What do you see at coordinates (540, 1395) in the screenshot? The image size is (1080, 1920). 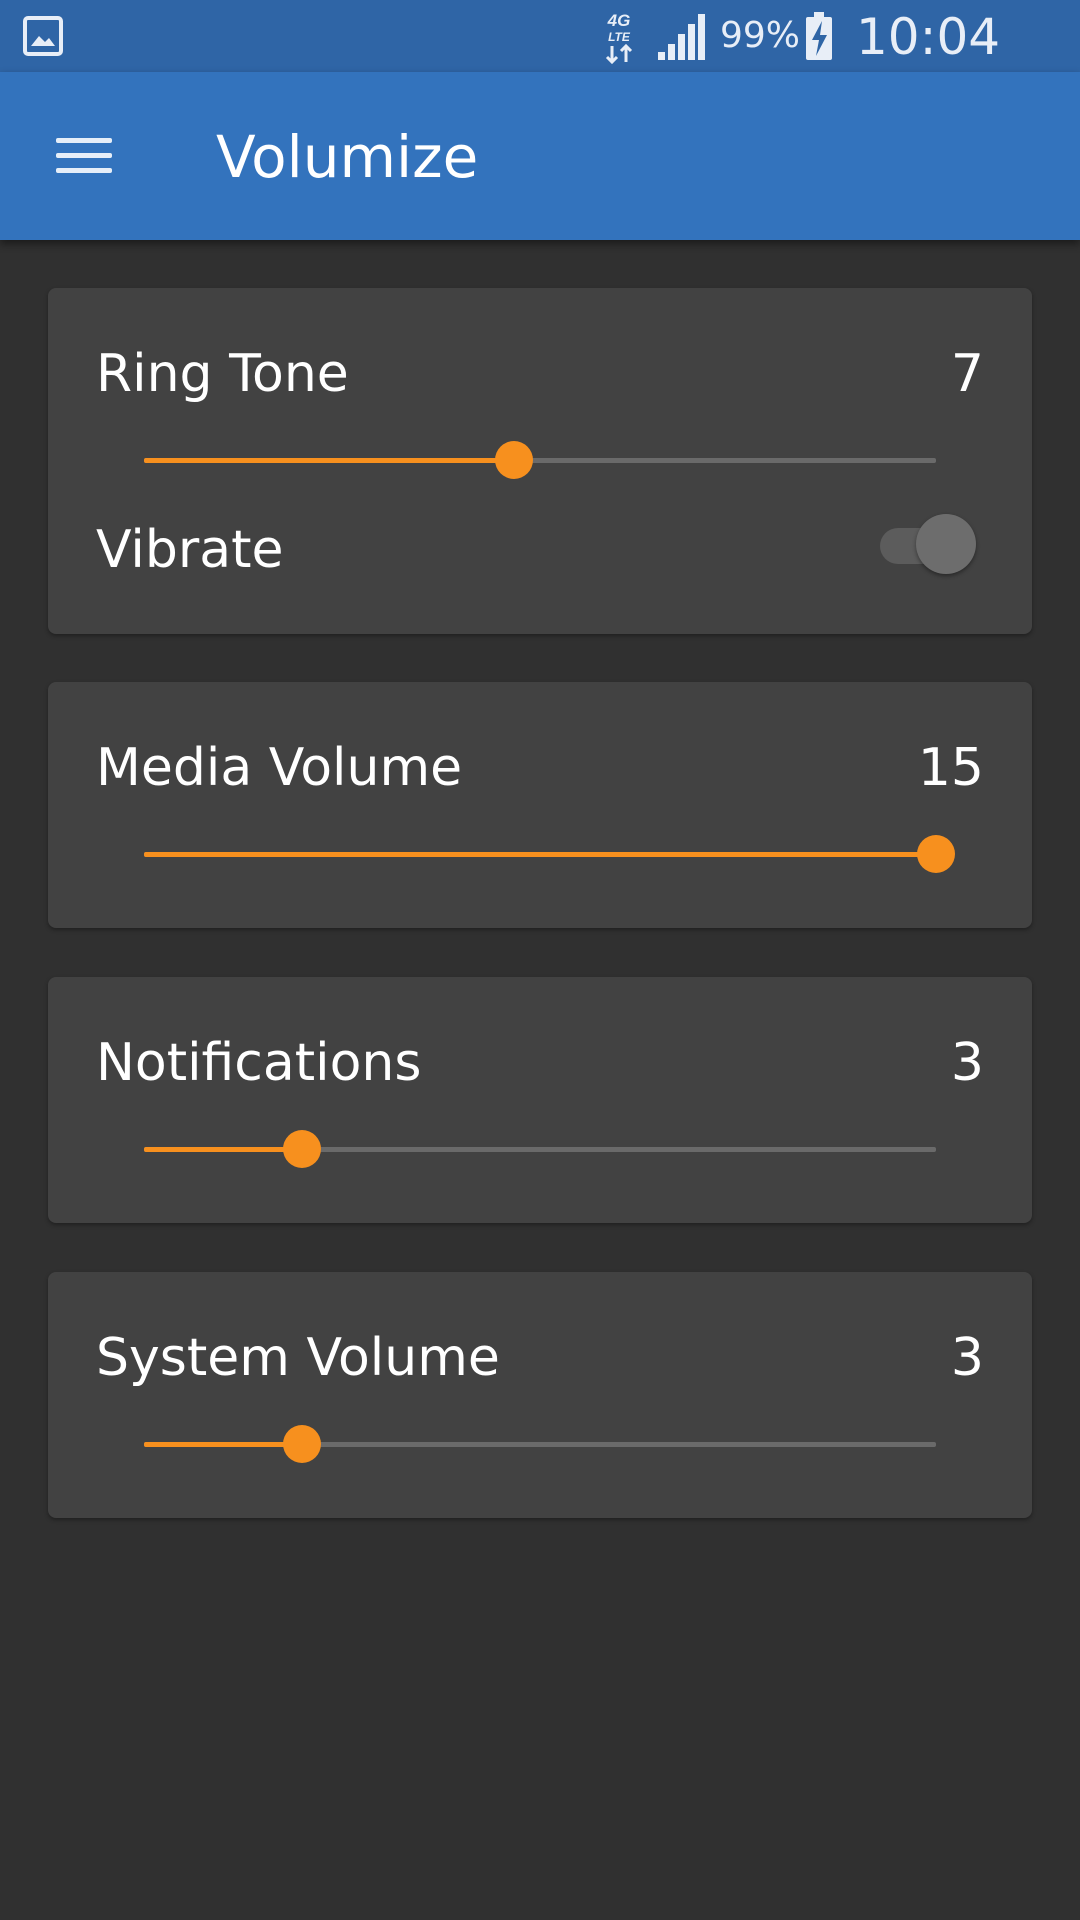 I see `system-volume-card: System Volume 3` at bounding box center [540, 1395].